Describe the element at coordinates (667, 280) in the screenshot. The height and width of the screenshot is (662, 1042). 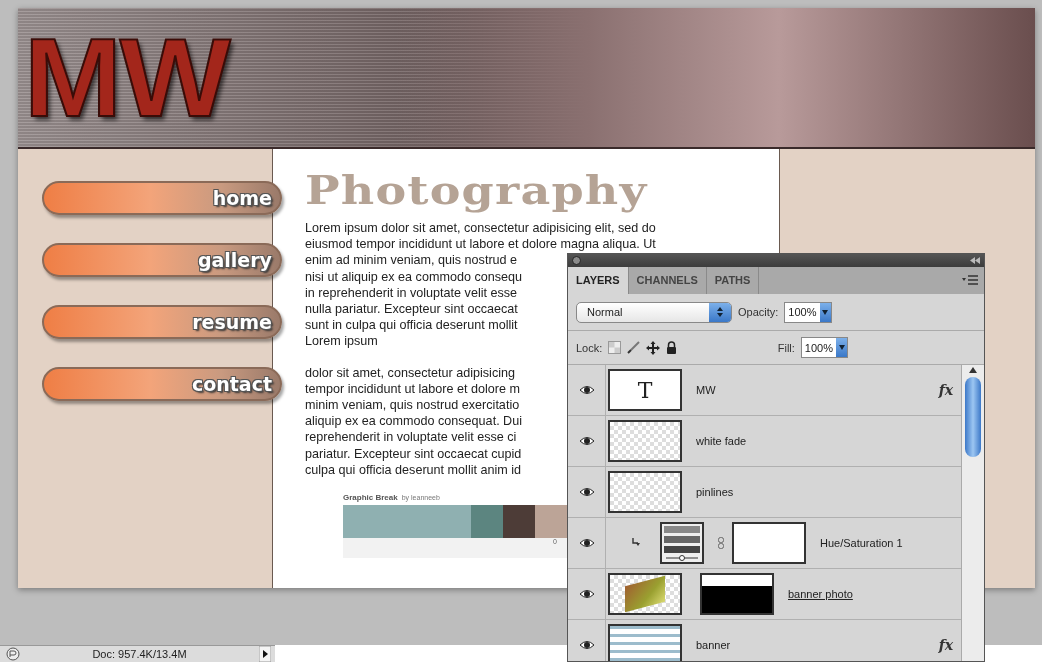
I see `panel-tab: CHANNELS` at that location.